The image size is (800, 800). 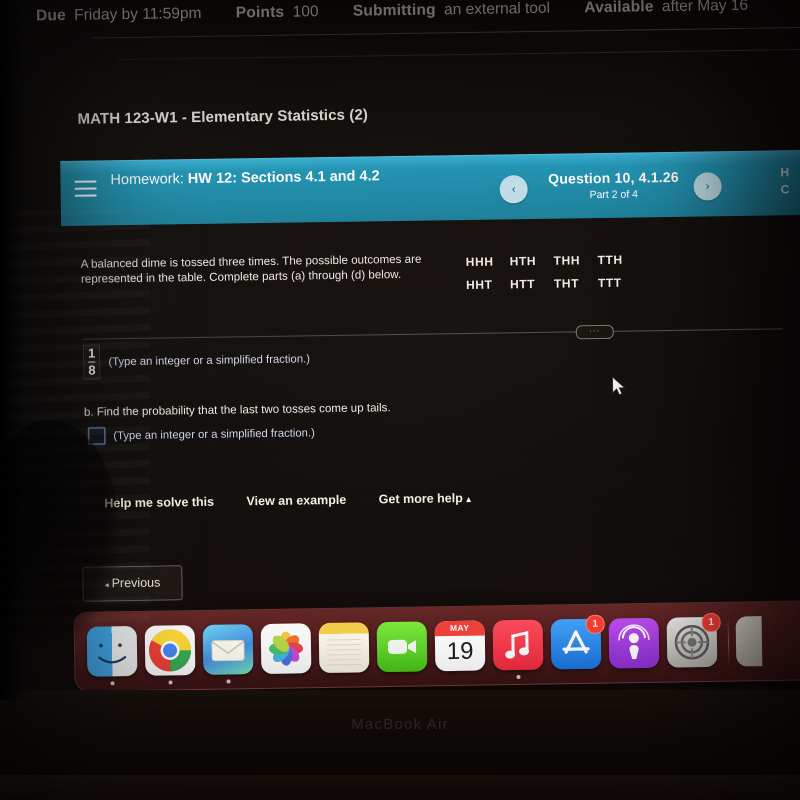 I want to click on screen-left-shadow, so click(x=13, y=350).